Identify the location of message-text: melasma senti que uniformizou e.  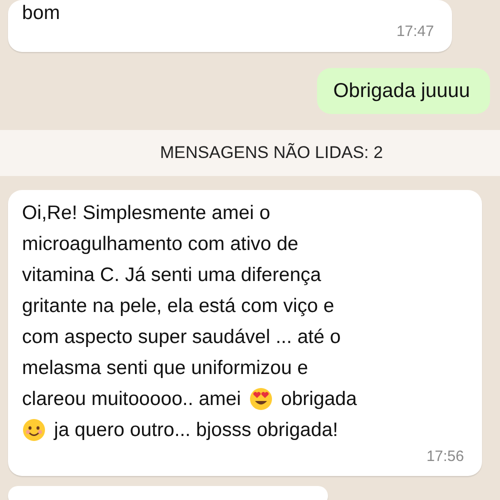
(165, 368).